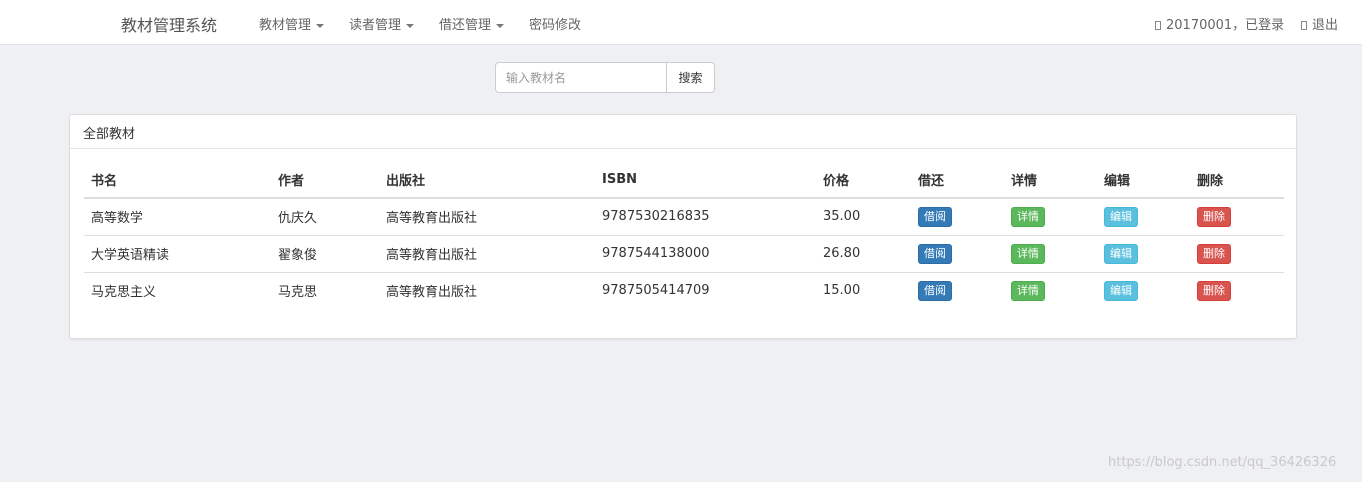  What do you see at coordinates (465, 25) in the screenshot?
I see `nav-menu-label: 借还管理` at bounding box center [465, 25].